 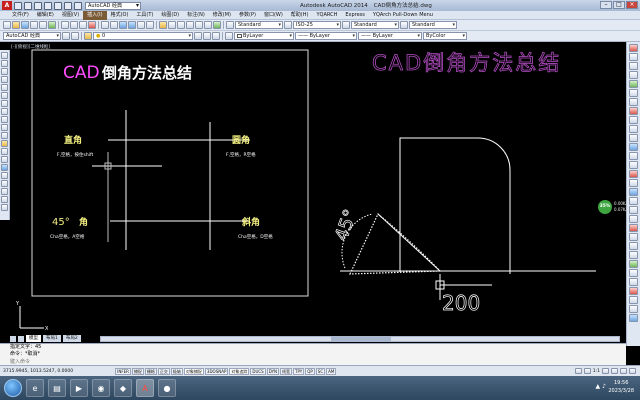 What do you see at coordinates (193, 371) in the screenshot?
I see `status-osnap: 对象捕捉` at bounding box center [193, 371].